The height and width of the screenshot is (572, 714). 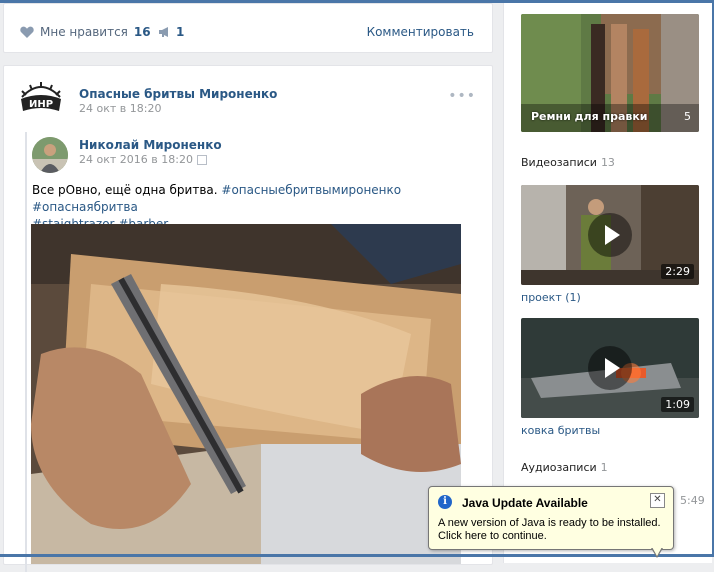 What do you see at coordinates (85, 207) in the screenshot?
I see `hashtag-link: #опаснаябритва` at bounding box center [85, 207].